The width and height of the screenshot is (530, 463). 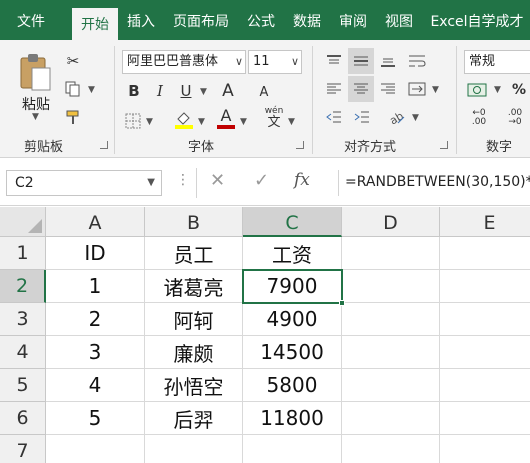 What do you see at coordinates (519, 90) in the screenshot?
I see `percent-style-icon: %` at bounding box center [519, 90].